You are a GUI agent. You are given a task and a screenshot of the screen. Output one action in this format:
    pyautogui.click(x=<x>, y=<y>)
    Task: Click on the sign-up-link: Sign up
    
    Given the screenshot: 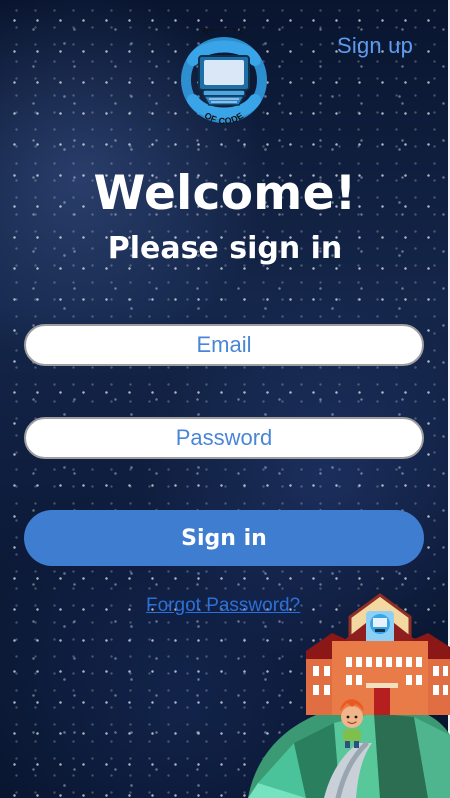 What is the action you would take?
    pyautogui.click(x=375, y=46)
    